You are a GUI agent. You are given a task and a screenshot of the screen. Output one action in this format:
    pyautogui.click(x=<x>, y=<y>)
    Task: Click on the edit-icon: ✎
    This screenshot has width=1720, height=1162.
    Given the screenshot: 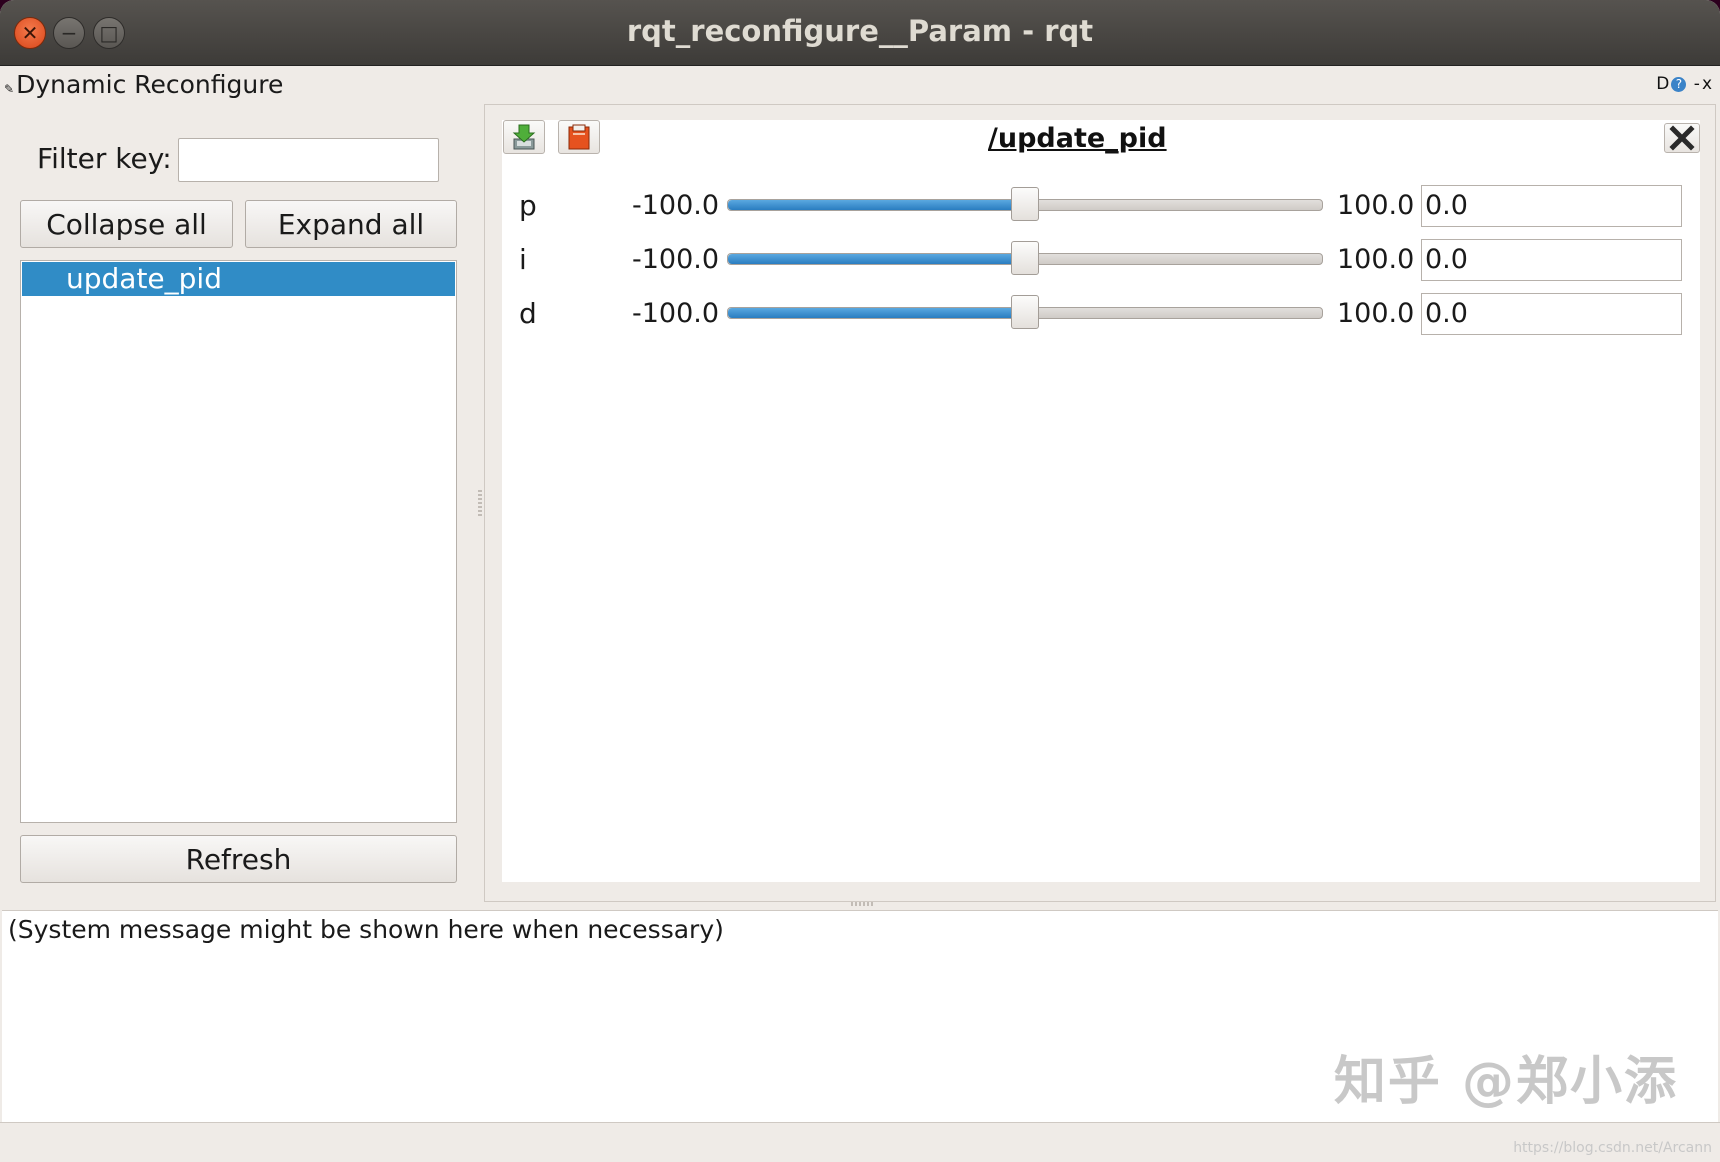 What is the action you would take?
    pyautogui.click(x=9, y=89)
    